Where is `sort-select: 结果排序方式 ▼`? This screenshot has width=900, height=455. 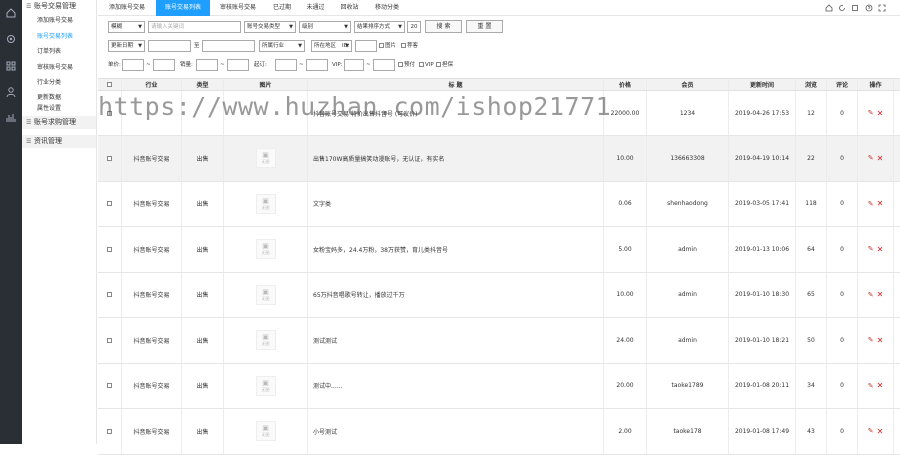 sort-select: 结果排序方式 ▼ is located at coordinates (379, 27).